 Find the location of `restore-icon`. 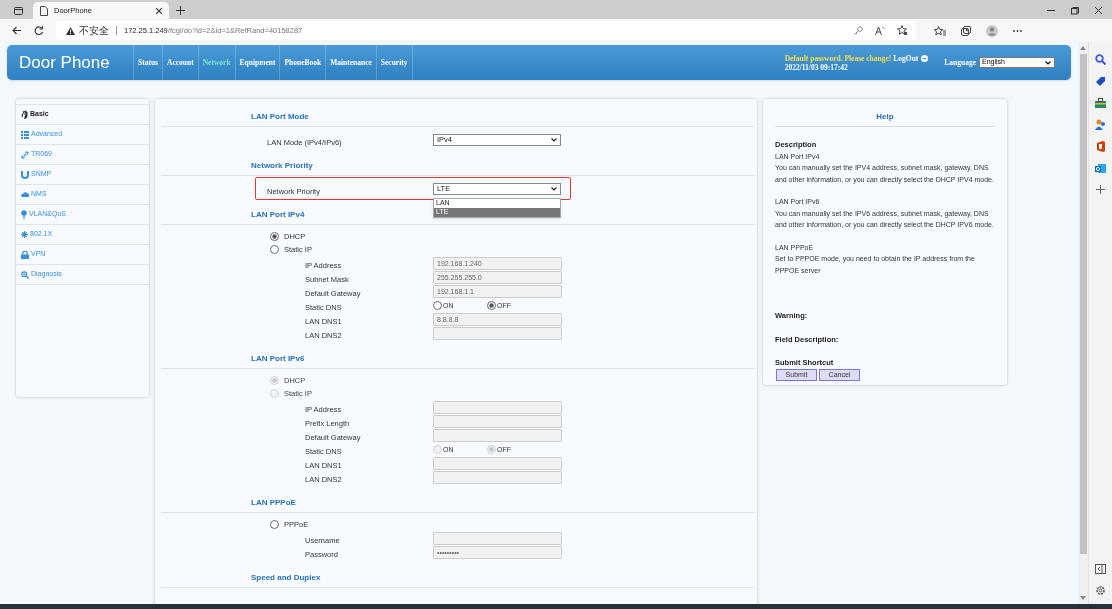

restore-icon is located at coordinates (1075, 10).